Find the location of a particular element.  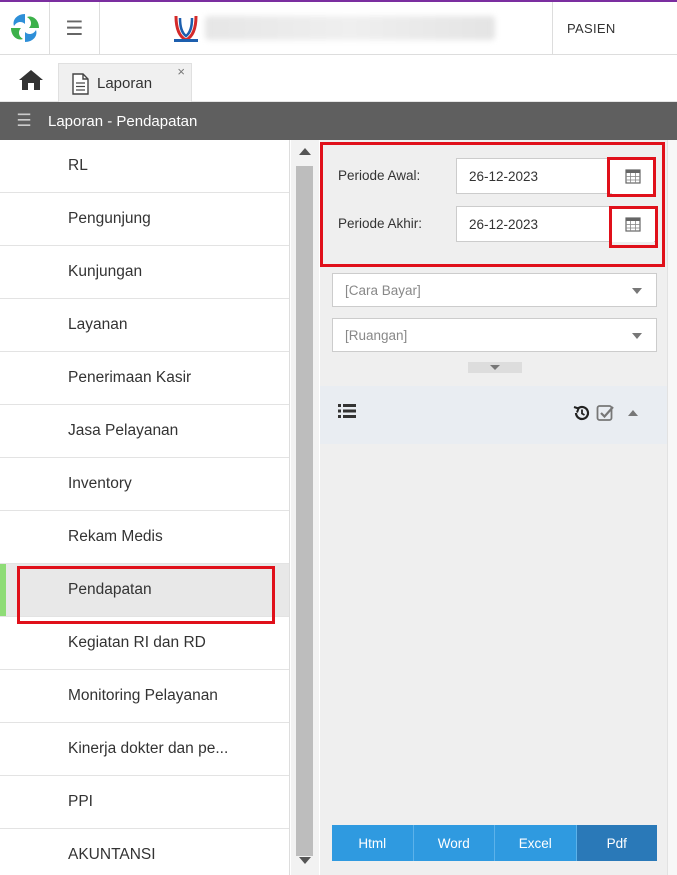

tab-laporan: Laporan × is located at coordinates (125, 83).